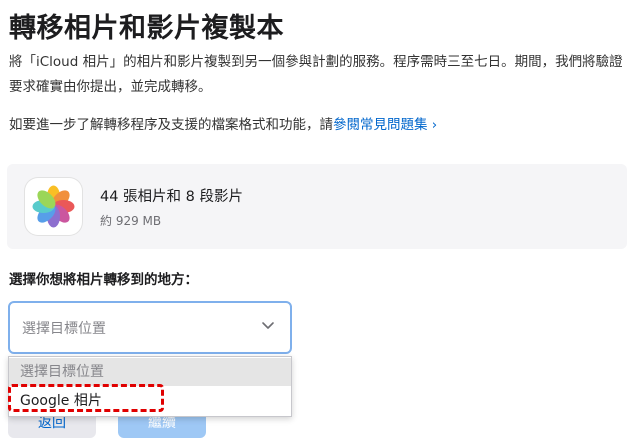 The image size is (635, 446). What do you see at coordinates (64, 329) in the screenshot?
I see `select-current-value: 選擇目標位置` at bounding box center [64, 329].